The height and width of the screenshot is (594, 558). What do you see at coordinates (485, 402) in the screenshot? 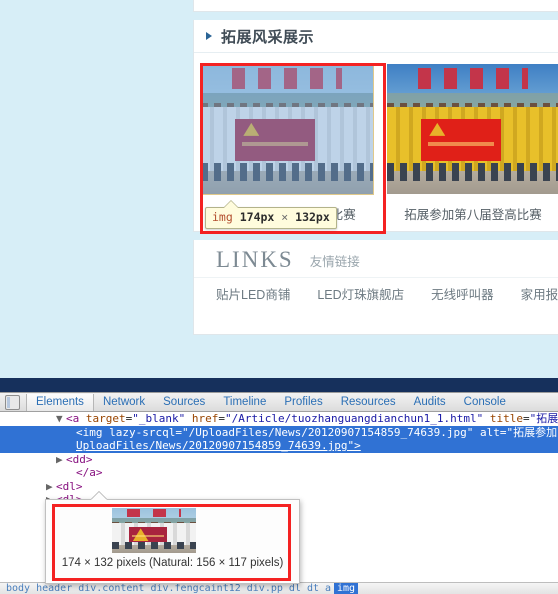
I see `tab-console: Console` at bounding box center [485, 402].